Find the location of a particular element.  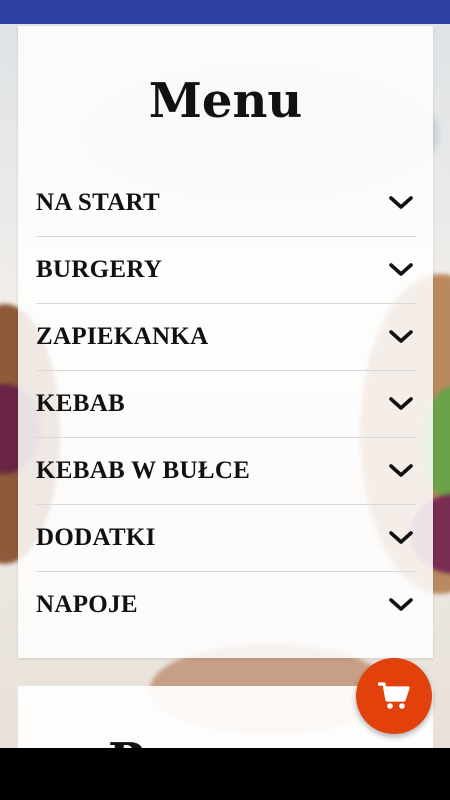

second-card-title: Pr is located at coordinates (138, 742).